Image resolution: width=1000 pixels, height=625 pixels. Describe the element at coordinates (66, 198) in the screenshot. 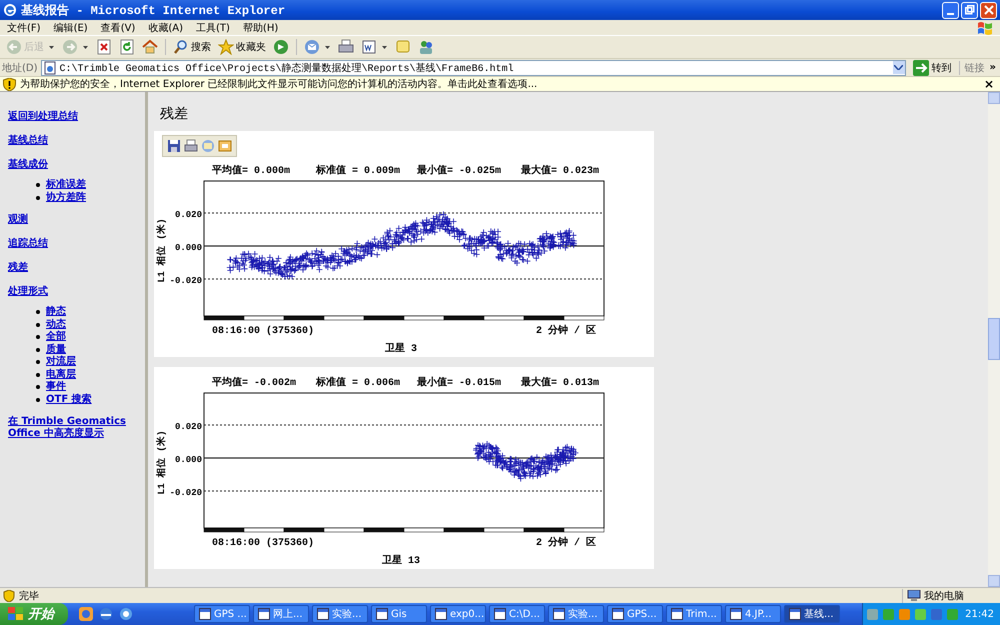

I see `sidebar-link: 协方差阵` at that location.